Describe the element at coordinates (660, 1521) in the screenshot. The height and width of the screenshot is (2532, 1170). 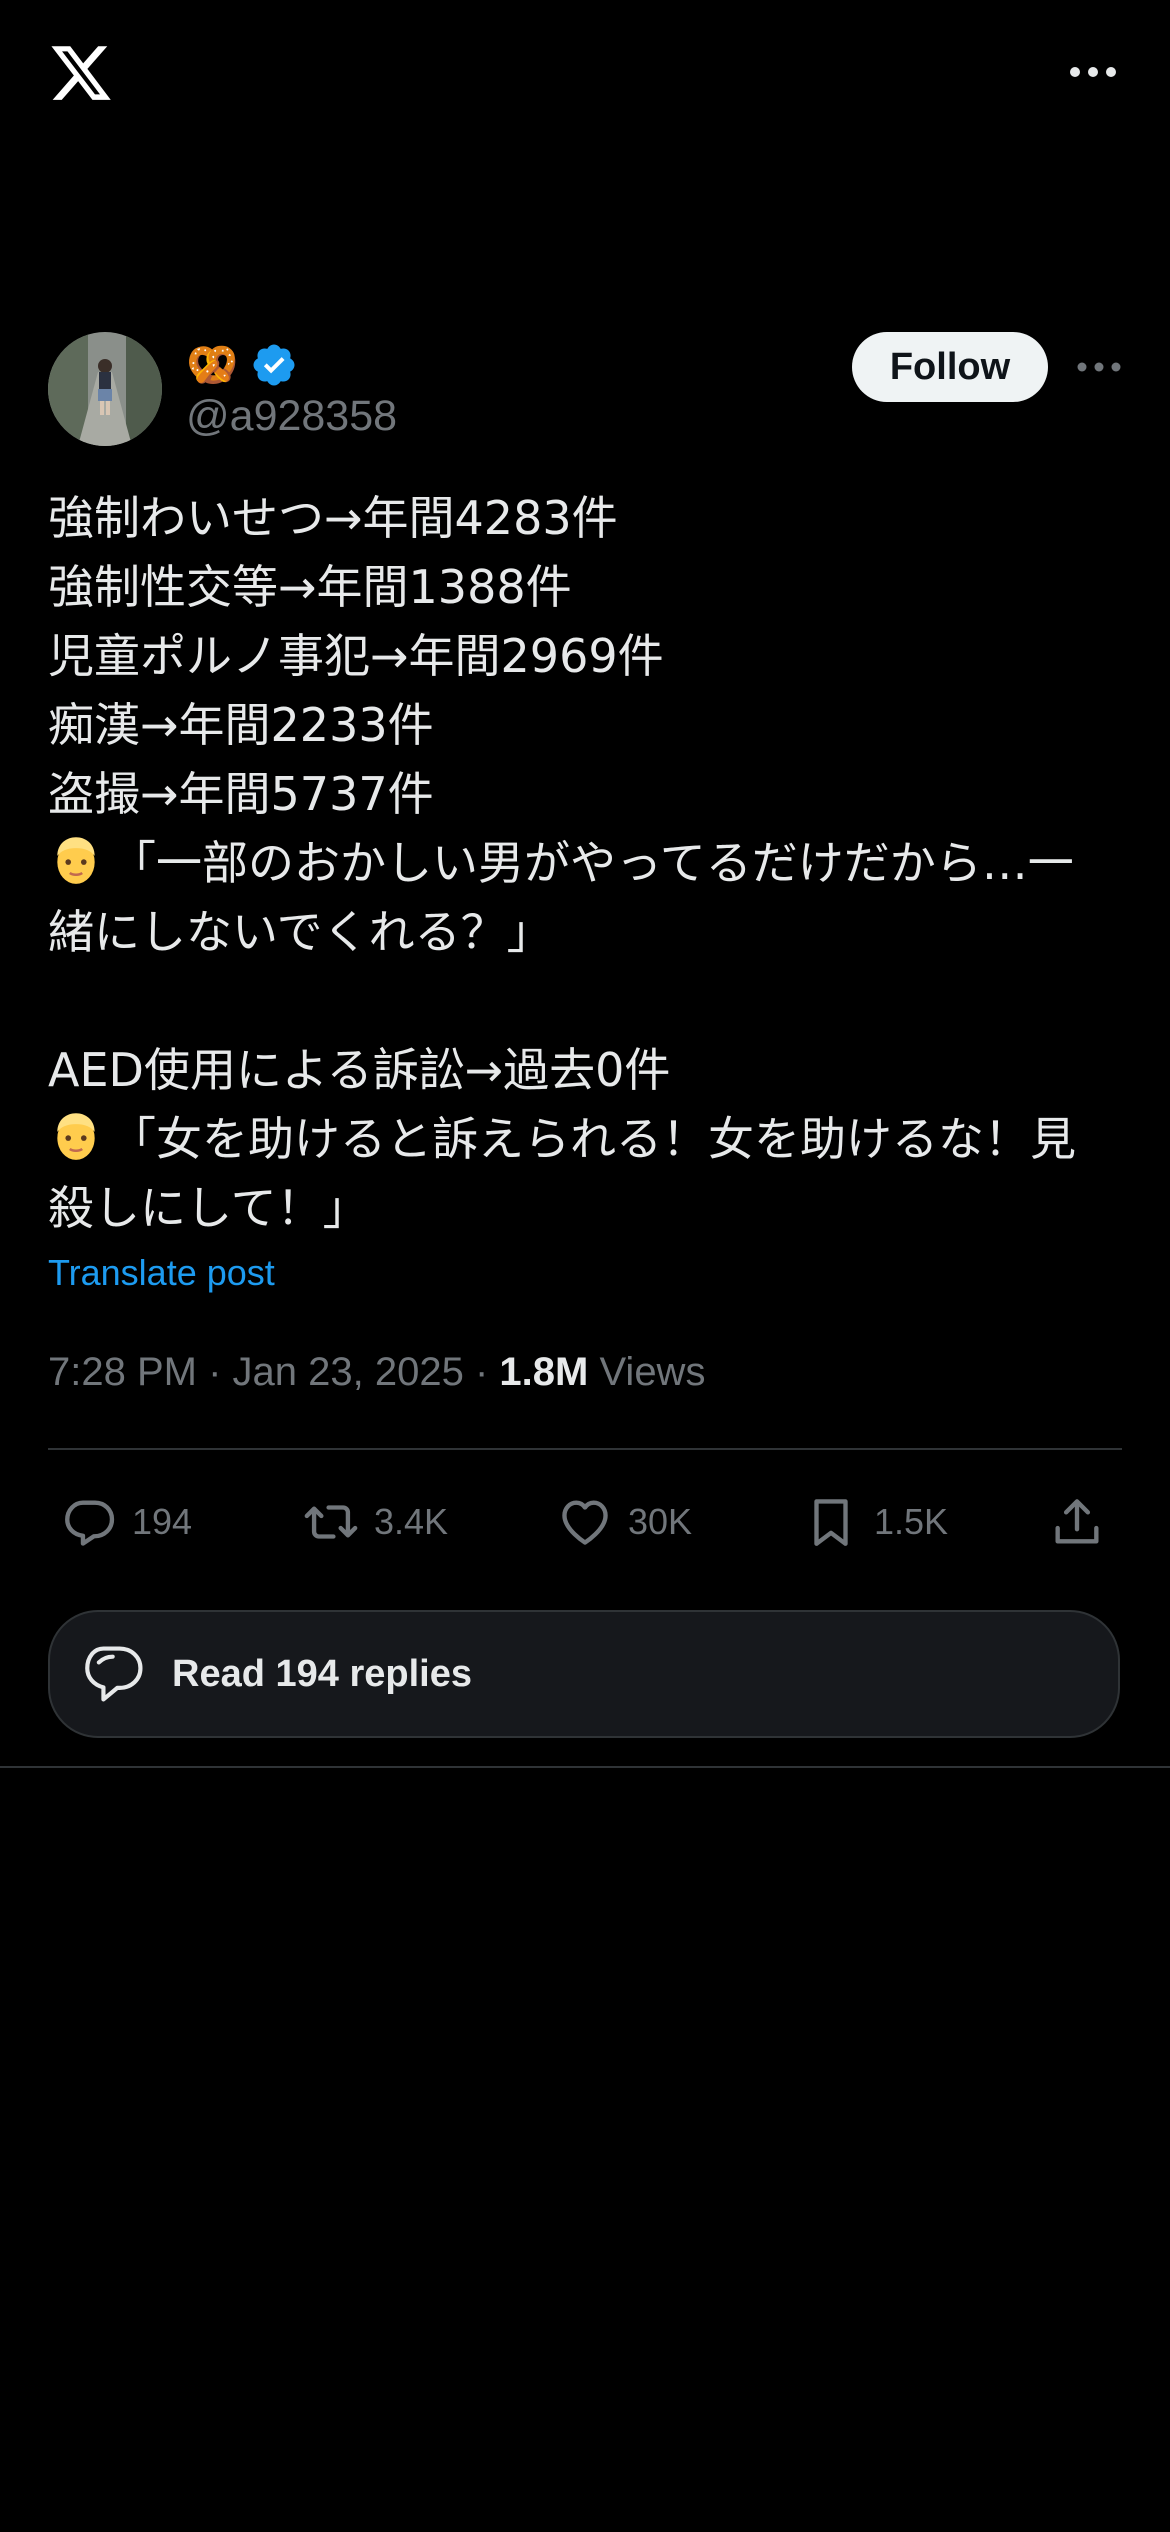
I see `like-count: 30K` at that location.